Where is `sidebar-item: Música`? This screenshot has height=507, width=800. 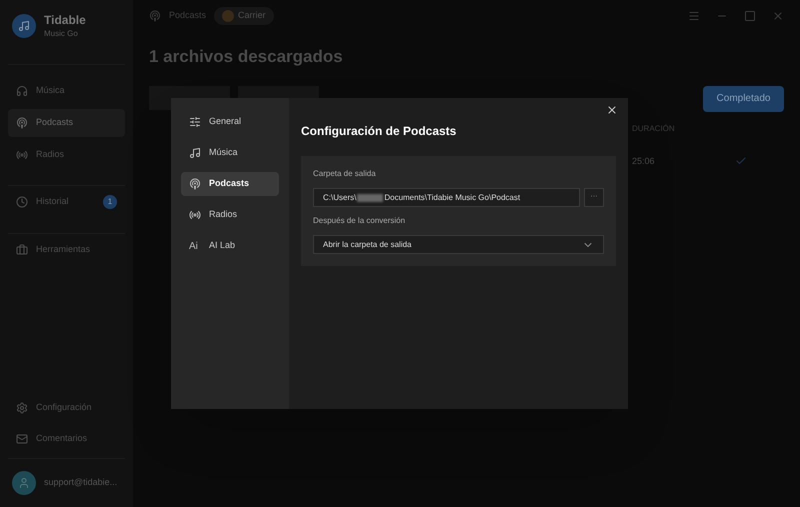 sidebar-item: Música is located at coordinates (66, 91).